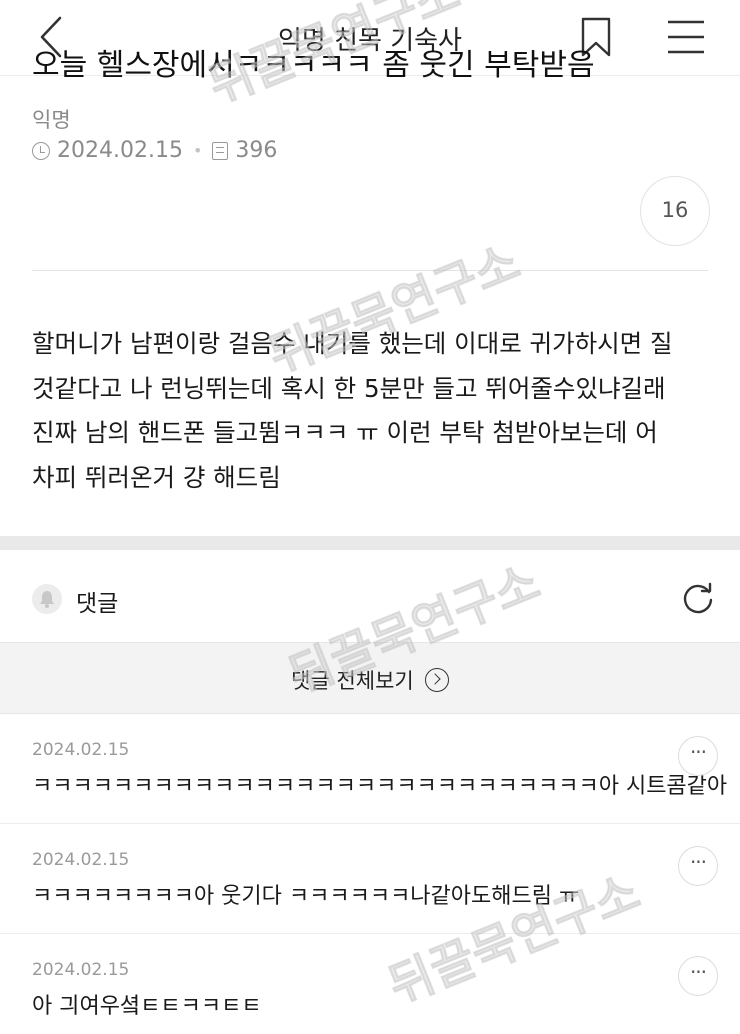 Image resolution: width=740 pixels, height=1034 pixels. I want to click on post-meta: 2024.02.15 • 396, so click(154, 150).